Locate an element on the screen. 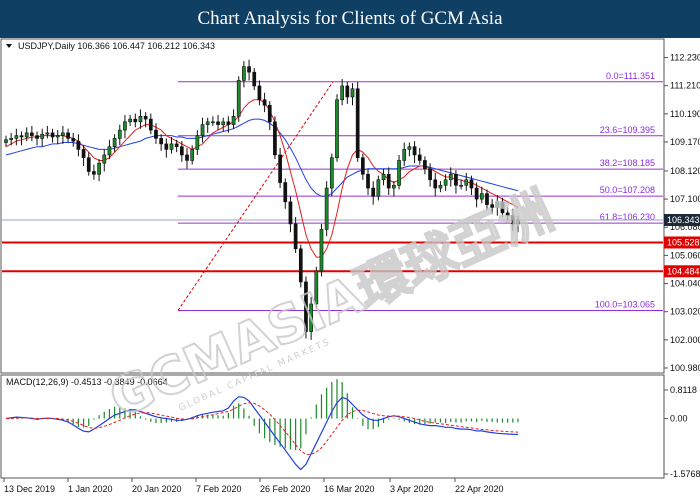 This screenshot has width=700, height=500. price-tick-label: 107.100 is located at coordinates (685, 199).